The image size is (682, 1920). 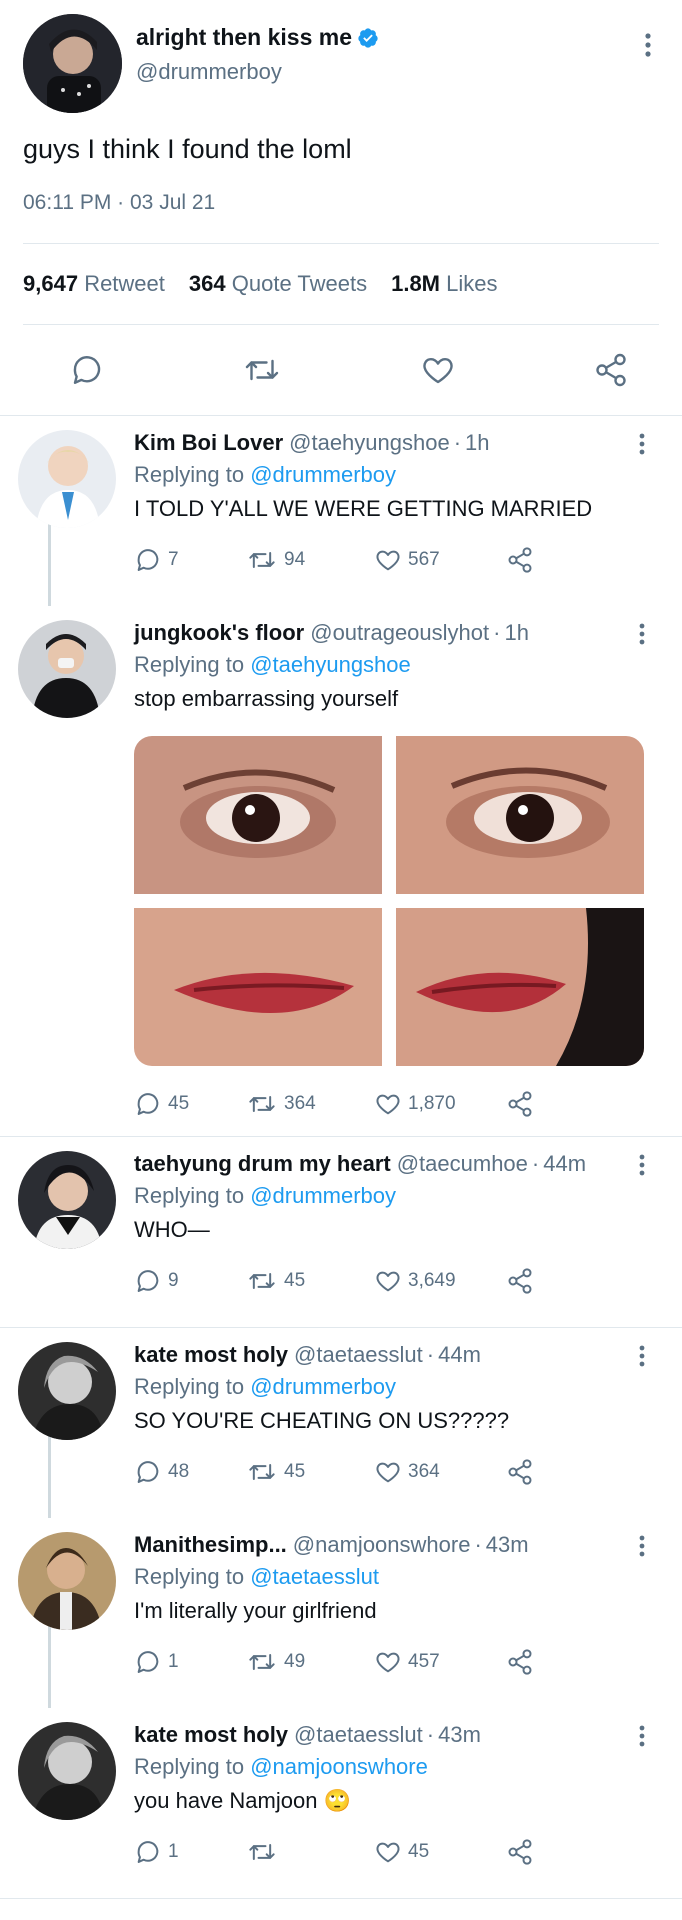 I want to click on media-grid, so click(x=389, y=901).